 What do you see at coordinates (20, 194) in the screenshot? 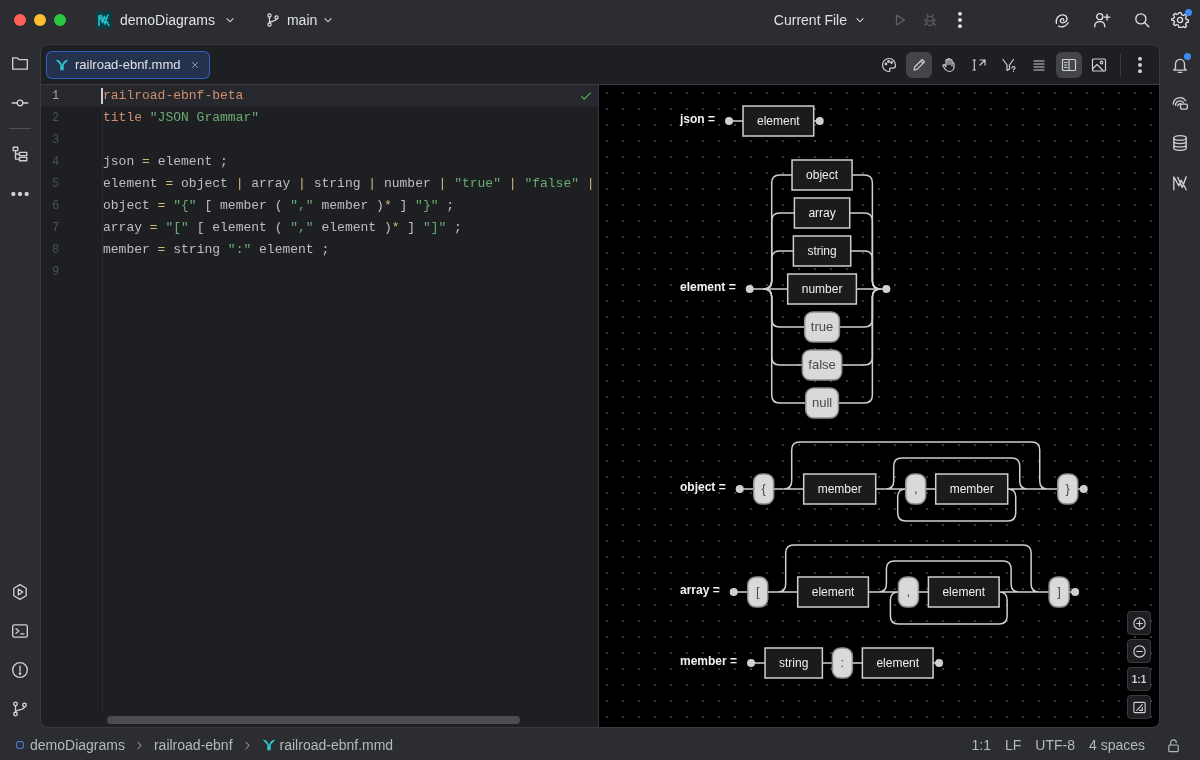
I see `more-icon` at bounding box center [20, 194].